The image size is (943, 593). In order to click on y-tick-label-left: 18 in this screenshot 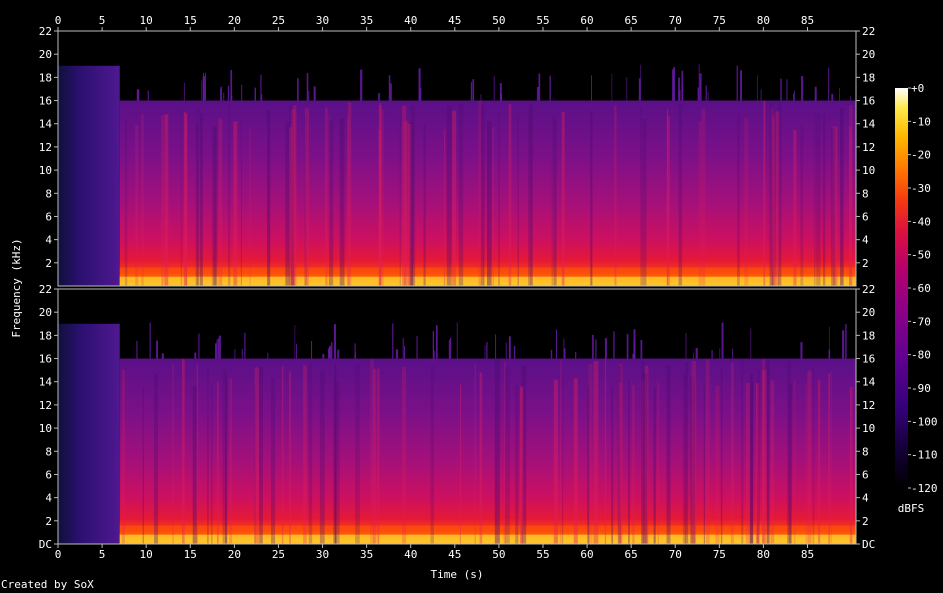, I will do `click(45, 335)`.